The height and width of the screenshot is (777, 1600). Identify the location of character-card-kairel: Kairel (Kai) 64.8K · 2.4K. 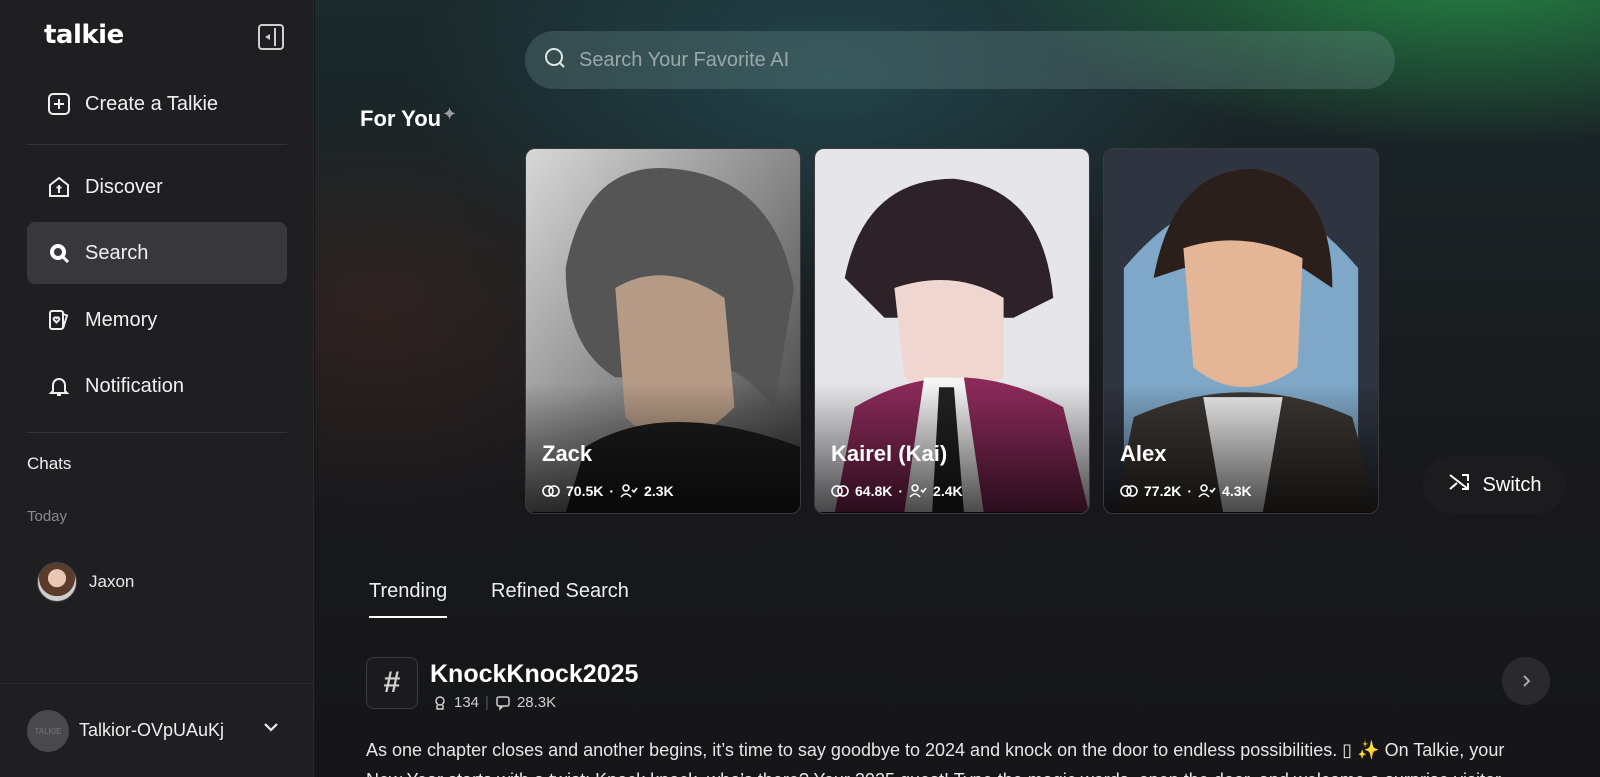
(952, 331).